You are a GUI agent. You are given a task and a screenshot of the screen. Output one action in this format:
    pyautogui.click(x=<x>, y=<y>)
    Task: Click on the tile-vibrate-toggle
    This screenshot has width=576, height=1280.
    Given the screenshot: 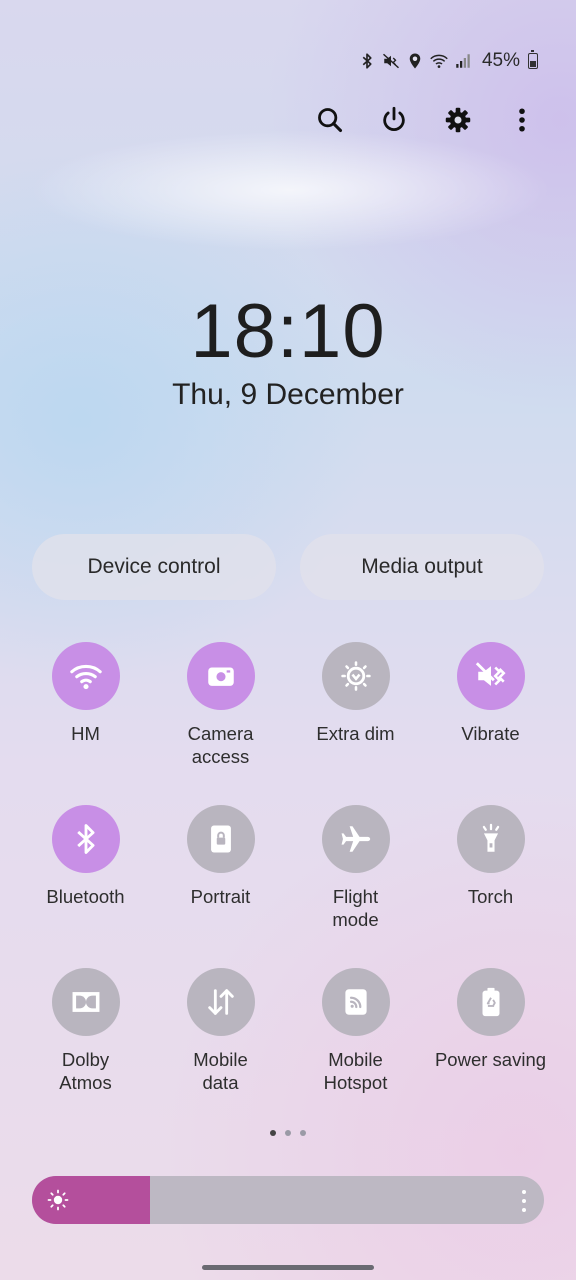 What is the action you would take?
    pyautogui.click(x=490, y=676)
    